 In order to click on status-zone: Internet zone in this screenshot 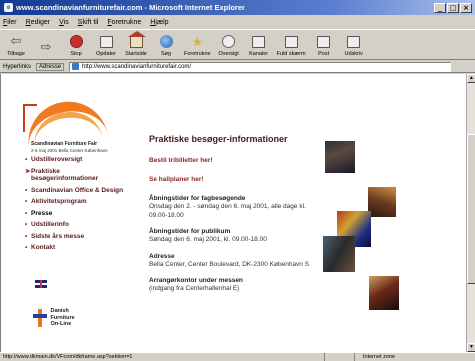, I will do `click(379, 356)`.